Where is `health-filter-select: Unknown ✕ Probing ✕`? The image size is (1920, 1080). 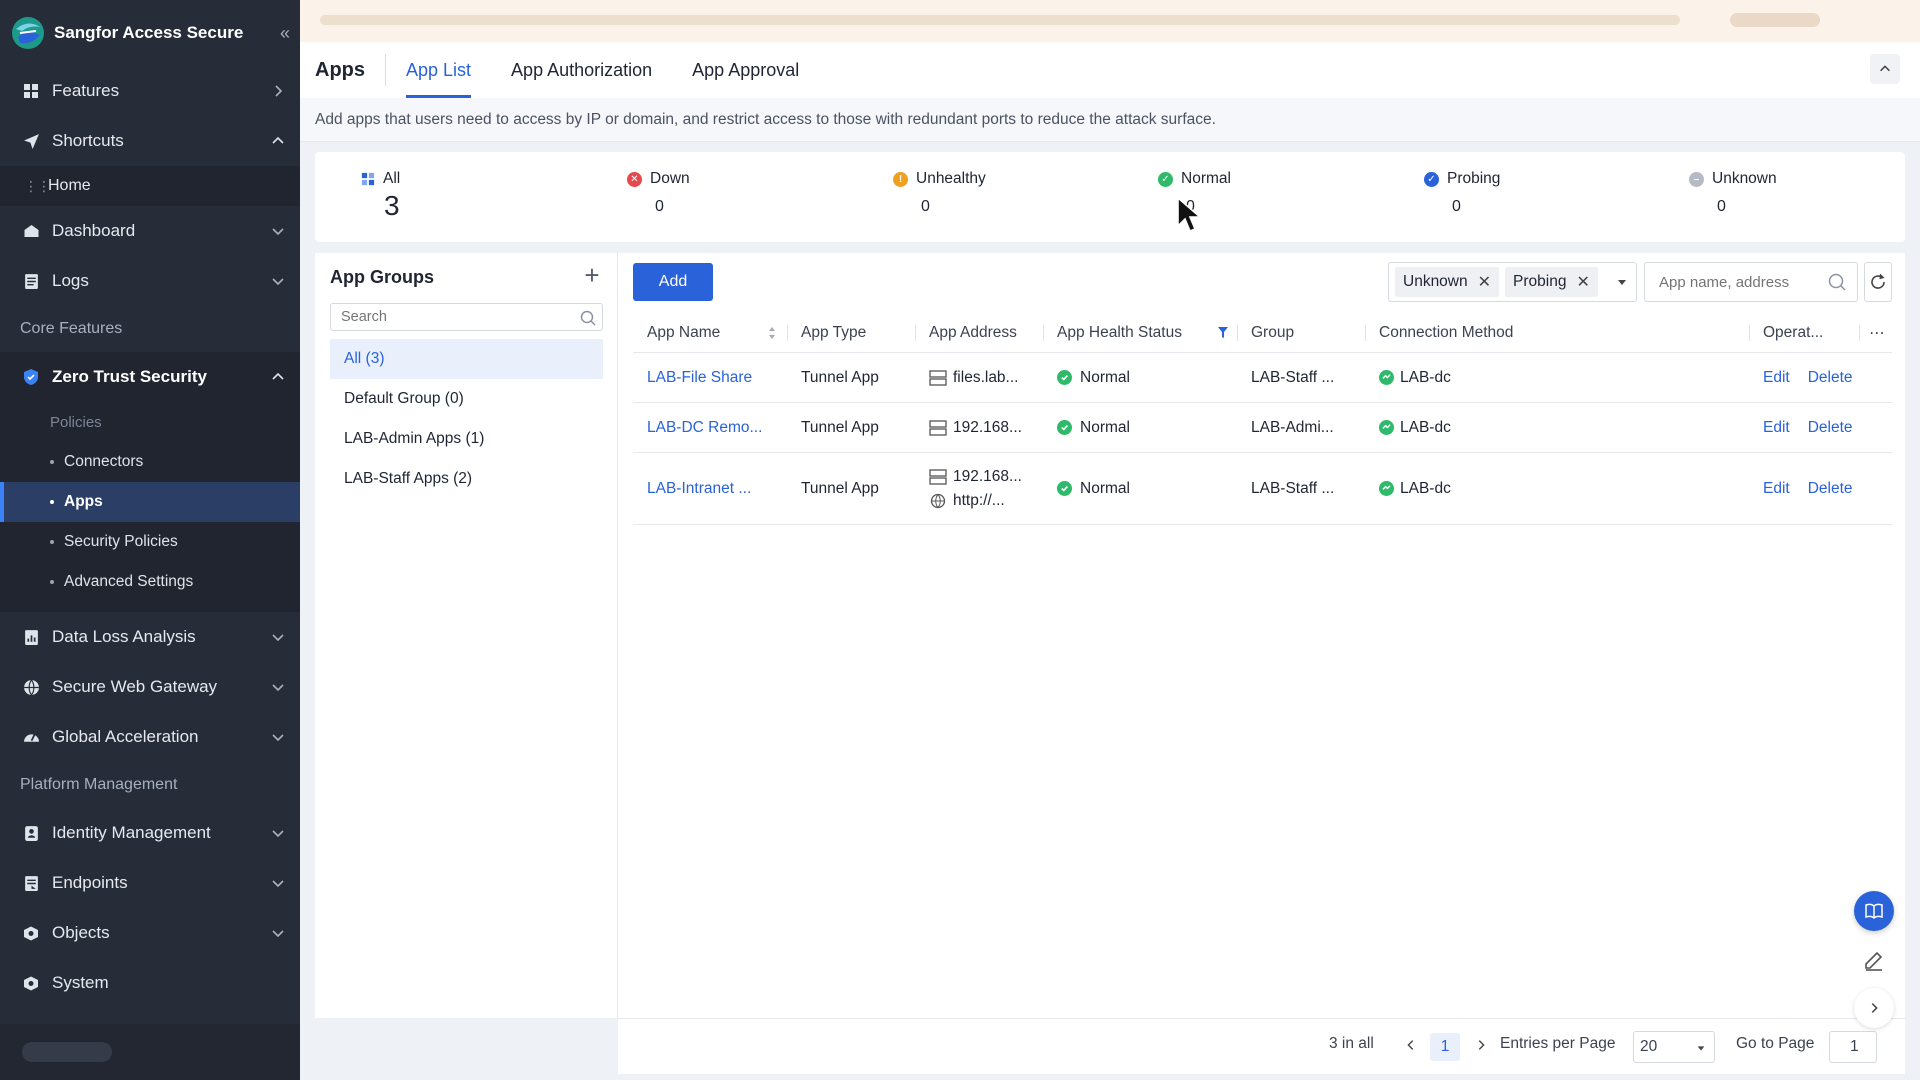 health-filter-select: Unknown ✕ Probing ✕ is located at coordinates (1512, 282).